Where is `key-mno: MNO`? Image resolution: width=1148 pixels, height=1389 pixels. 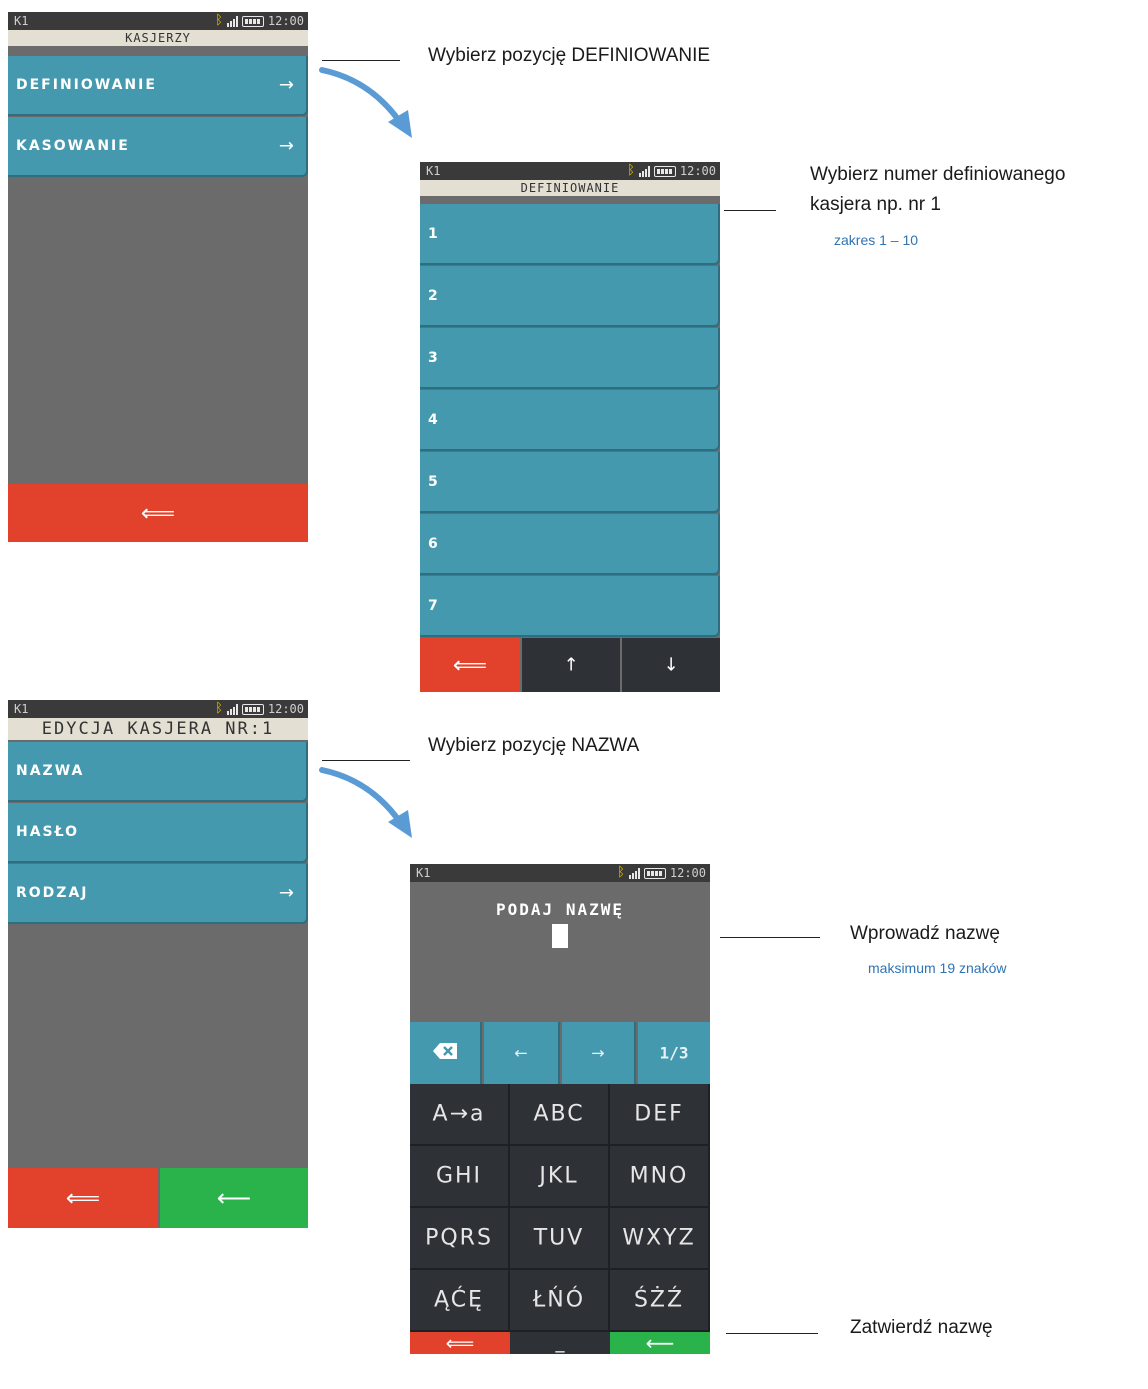
key-mno: MNO is located at coordinates (660, 1177).